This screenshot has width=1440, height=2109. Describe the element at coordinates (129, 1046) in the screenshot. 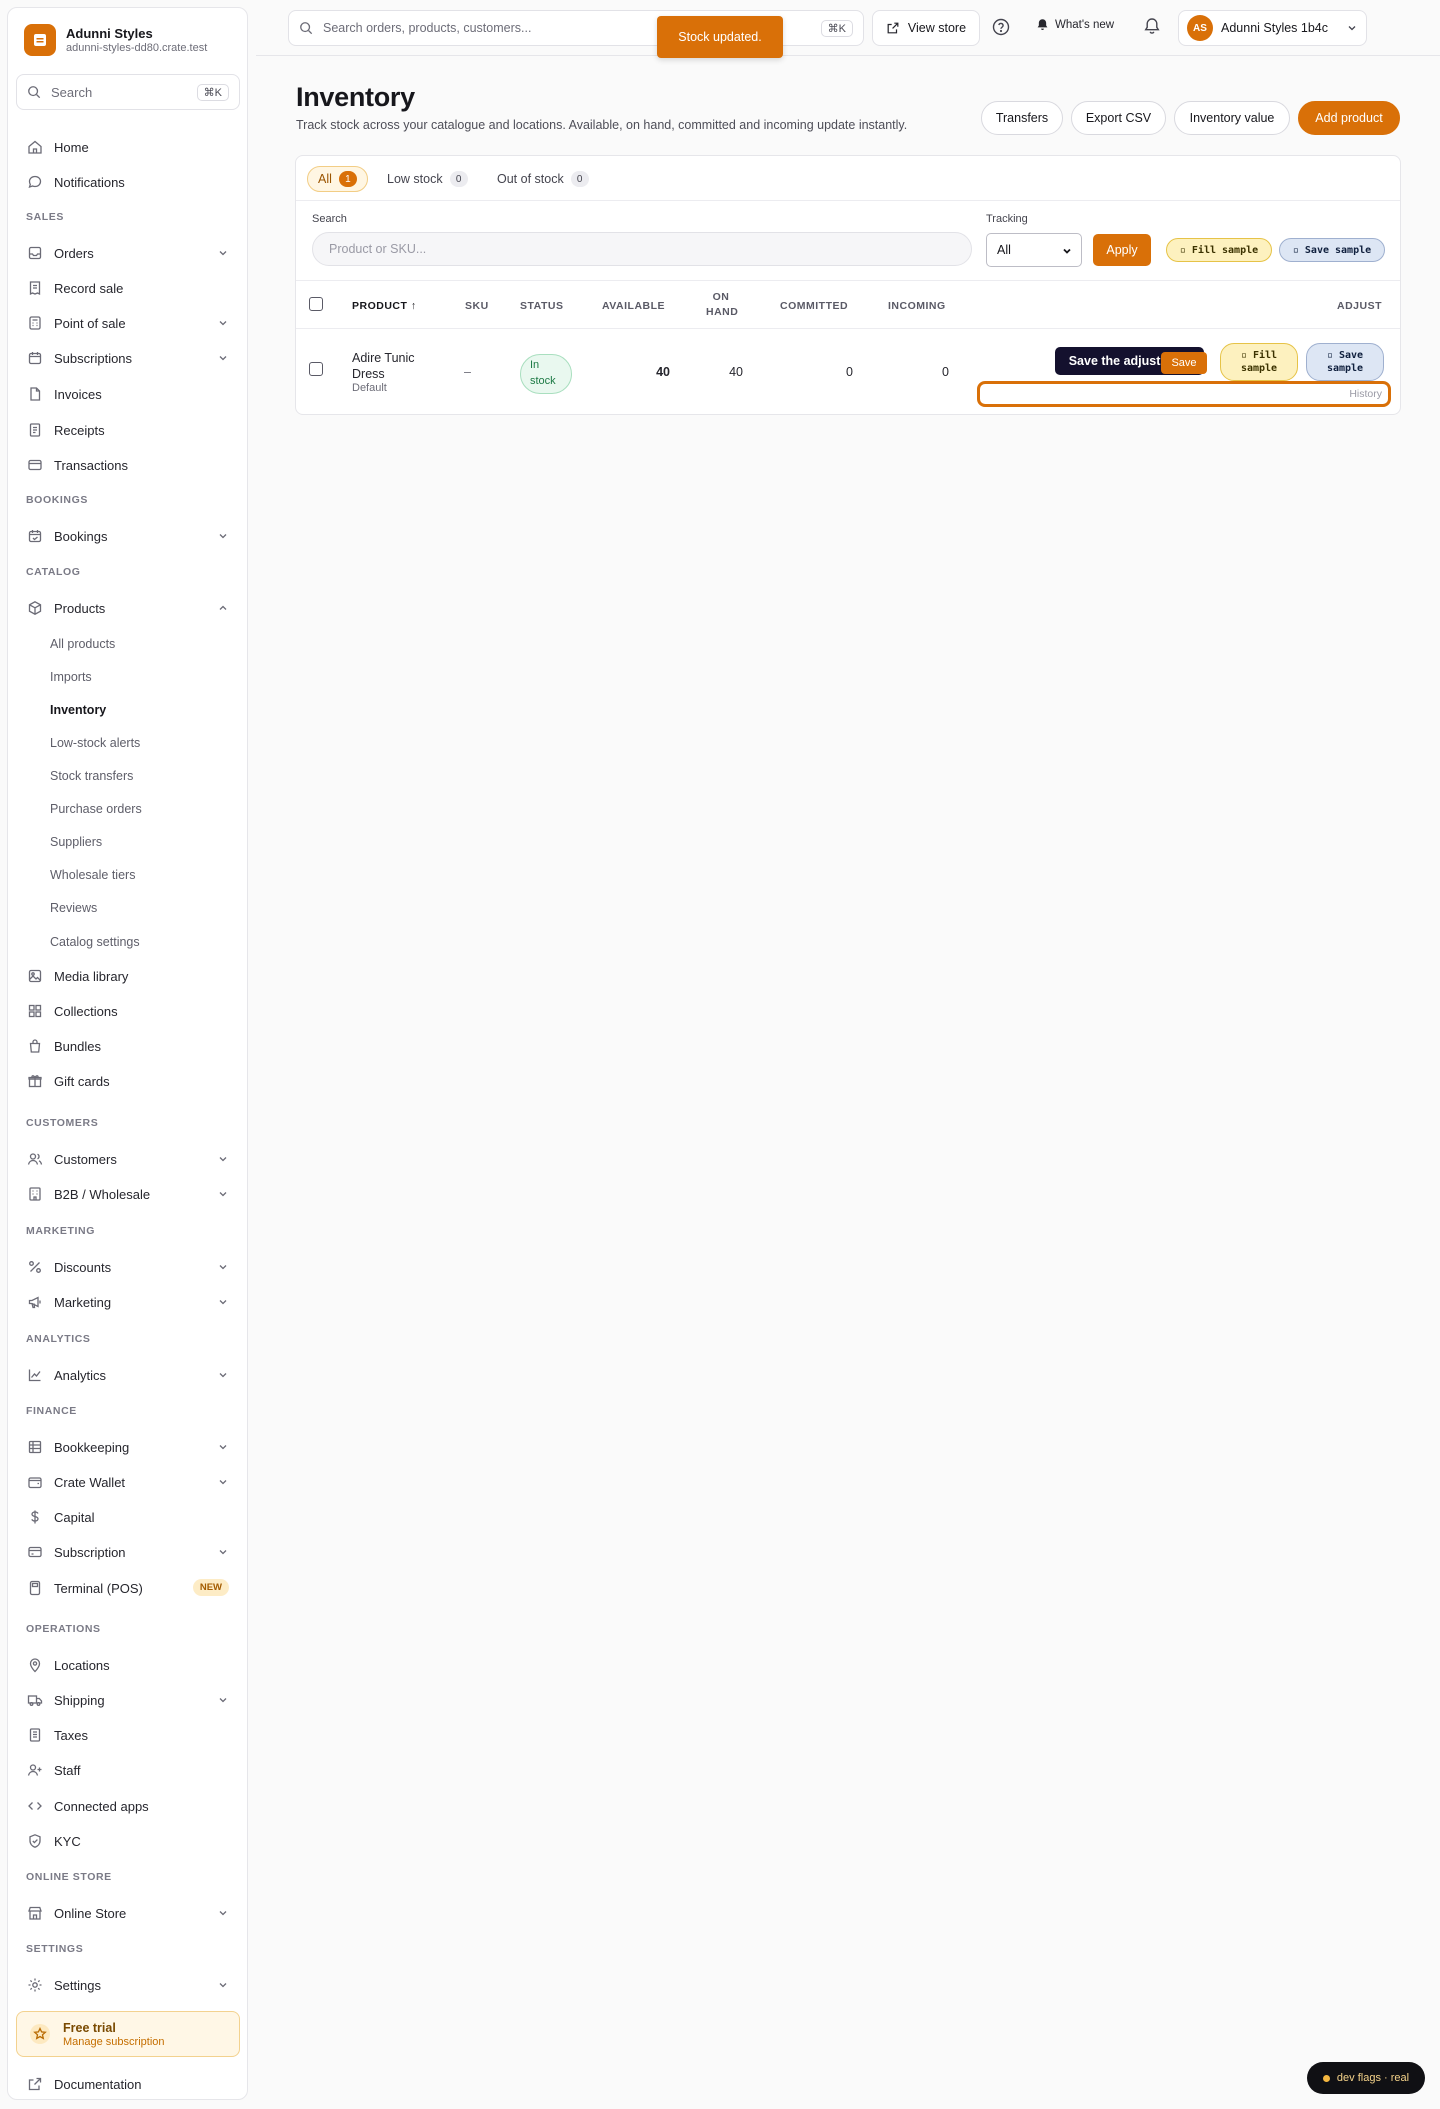

I see `sidebar-item-bundles: Bundles` at that location.